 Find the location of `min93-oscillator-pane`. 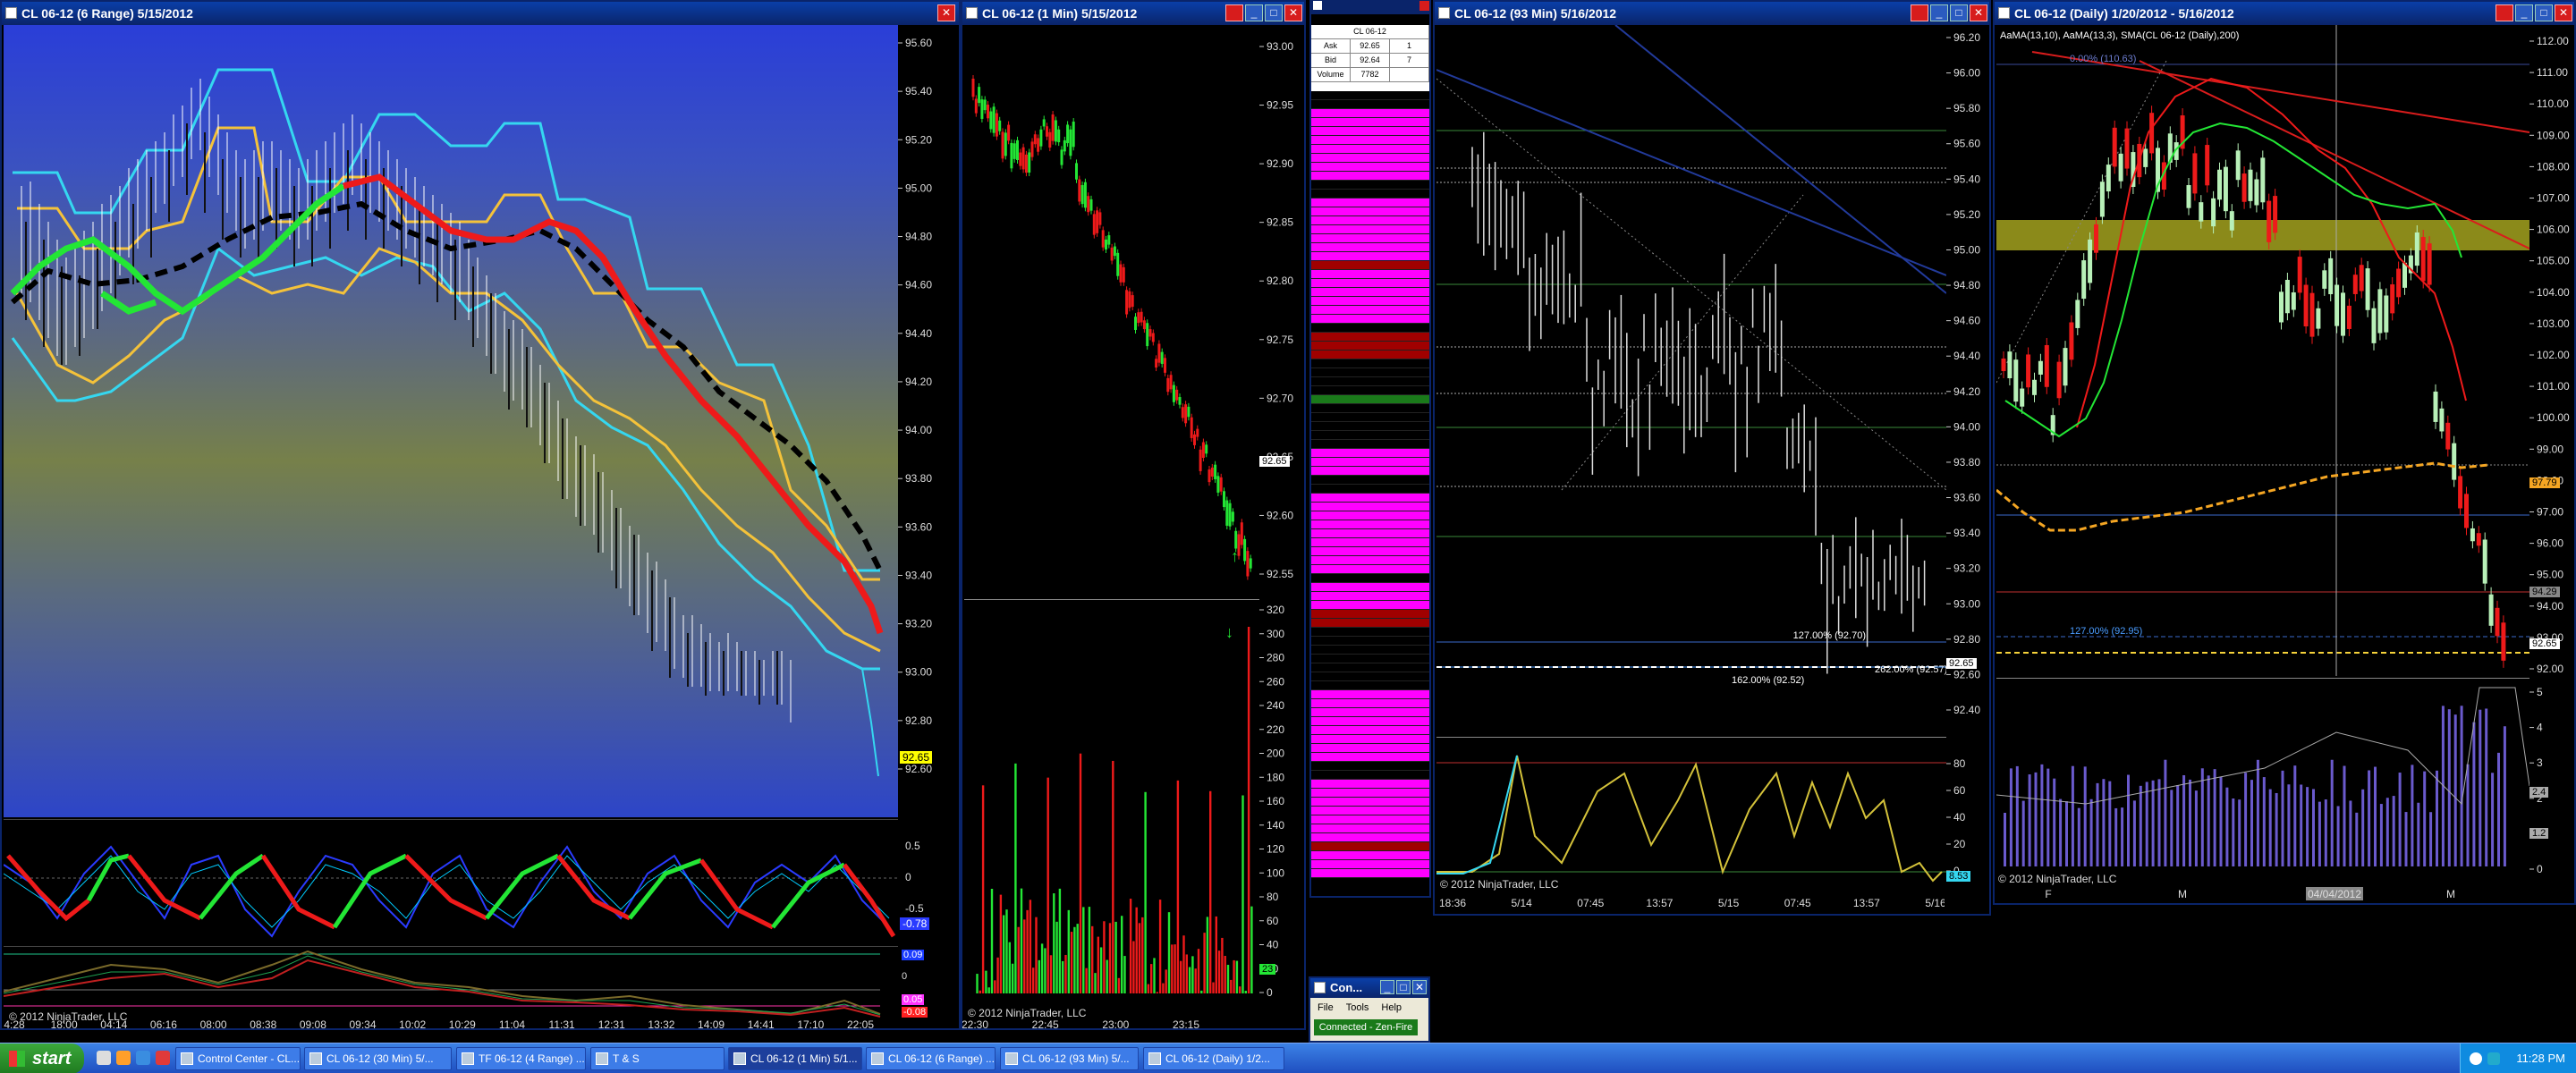

min93-oscillator-pane is located at coordinates (1691, 813).